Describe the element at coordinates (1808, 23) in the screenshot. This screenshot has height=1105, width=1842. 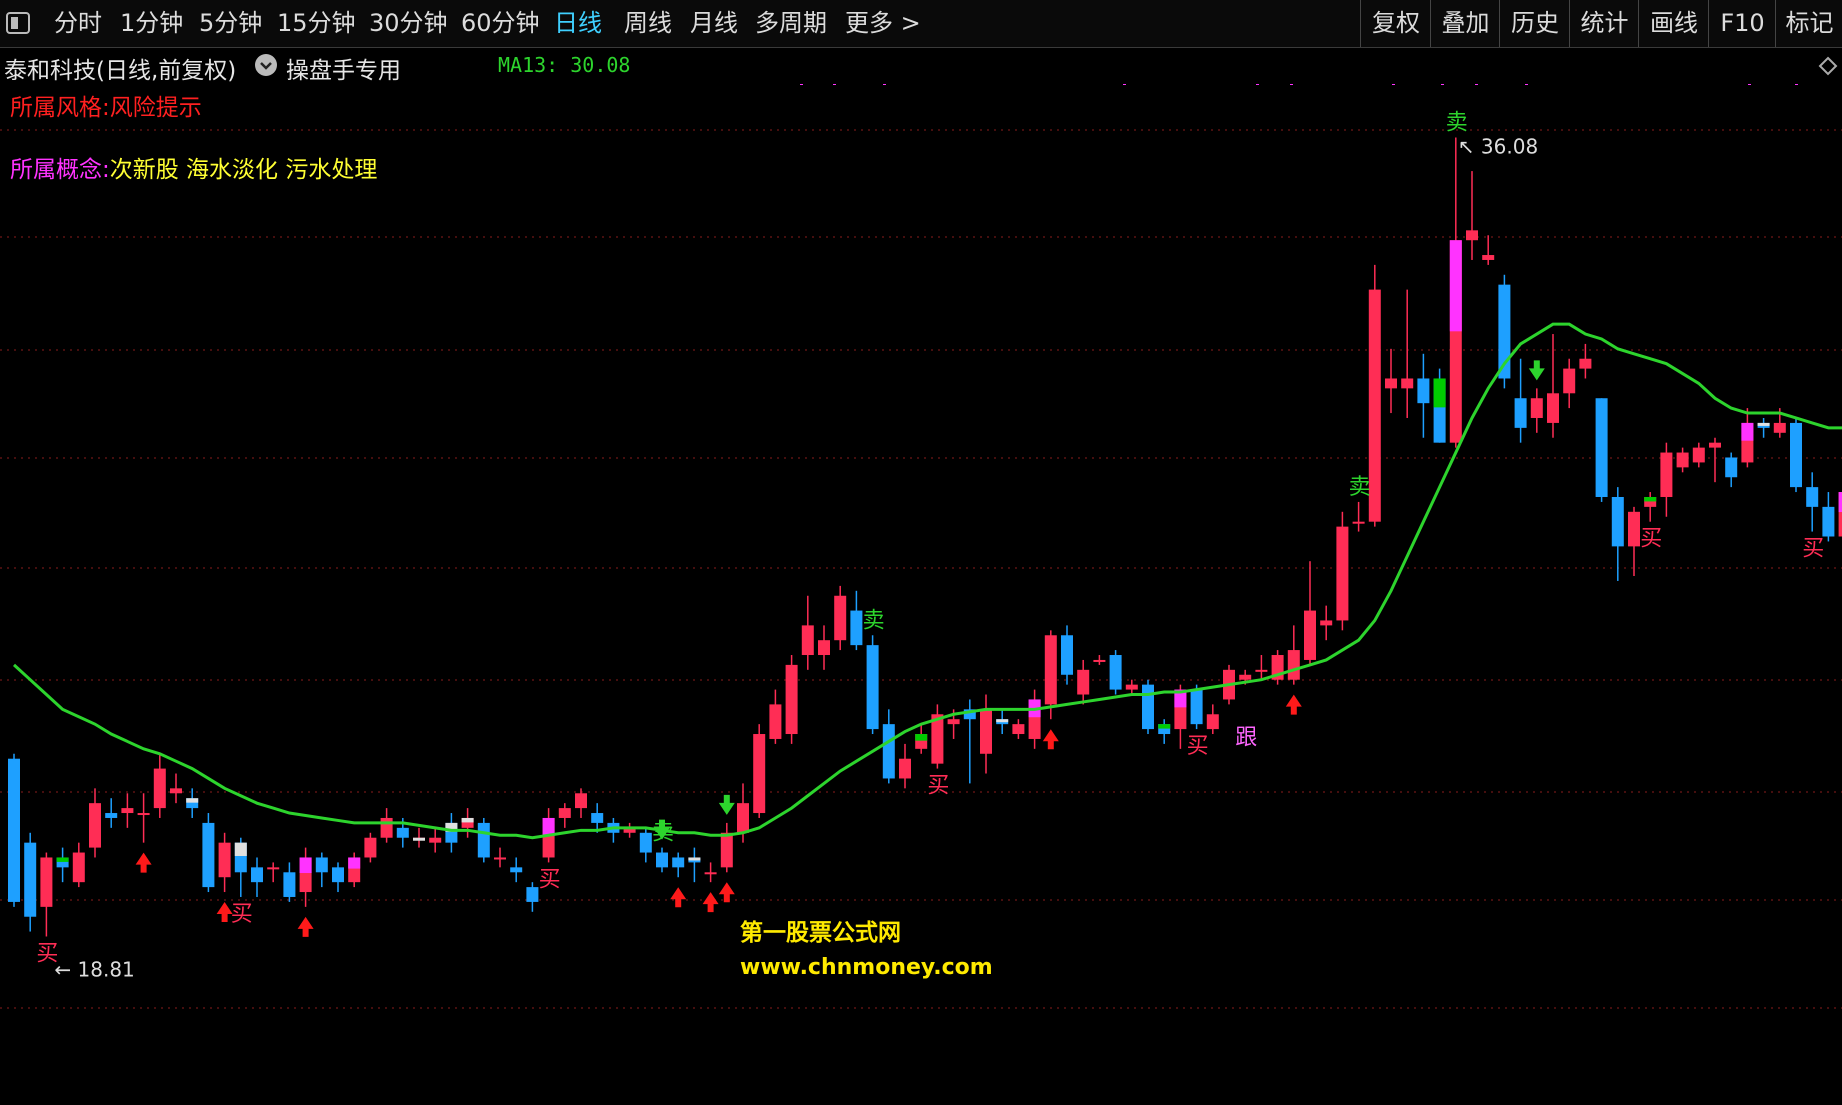
I see `mark-button: 标记` at that location.